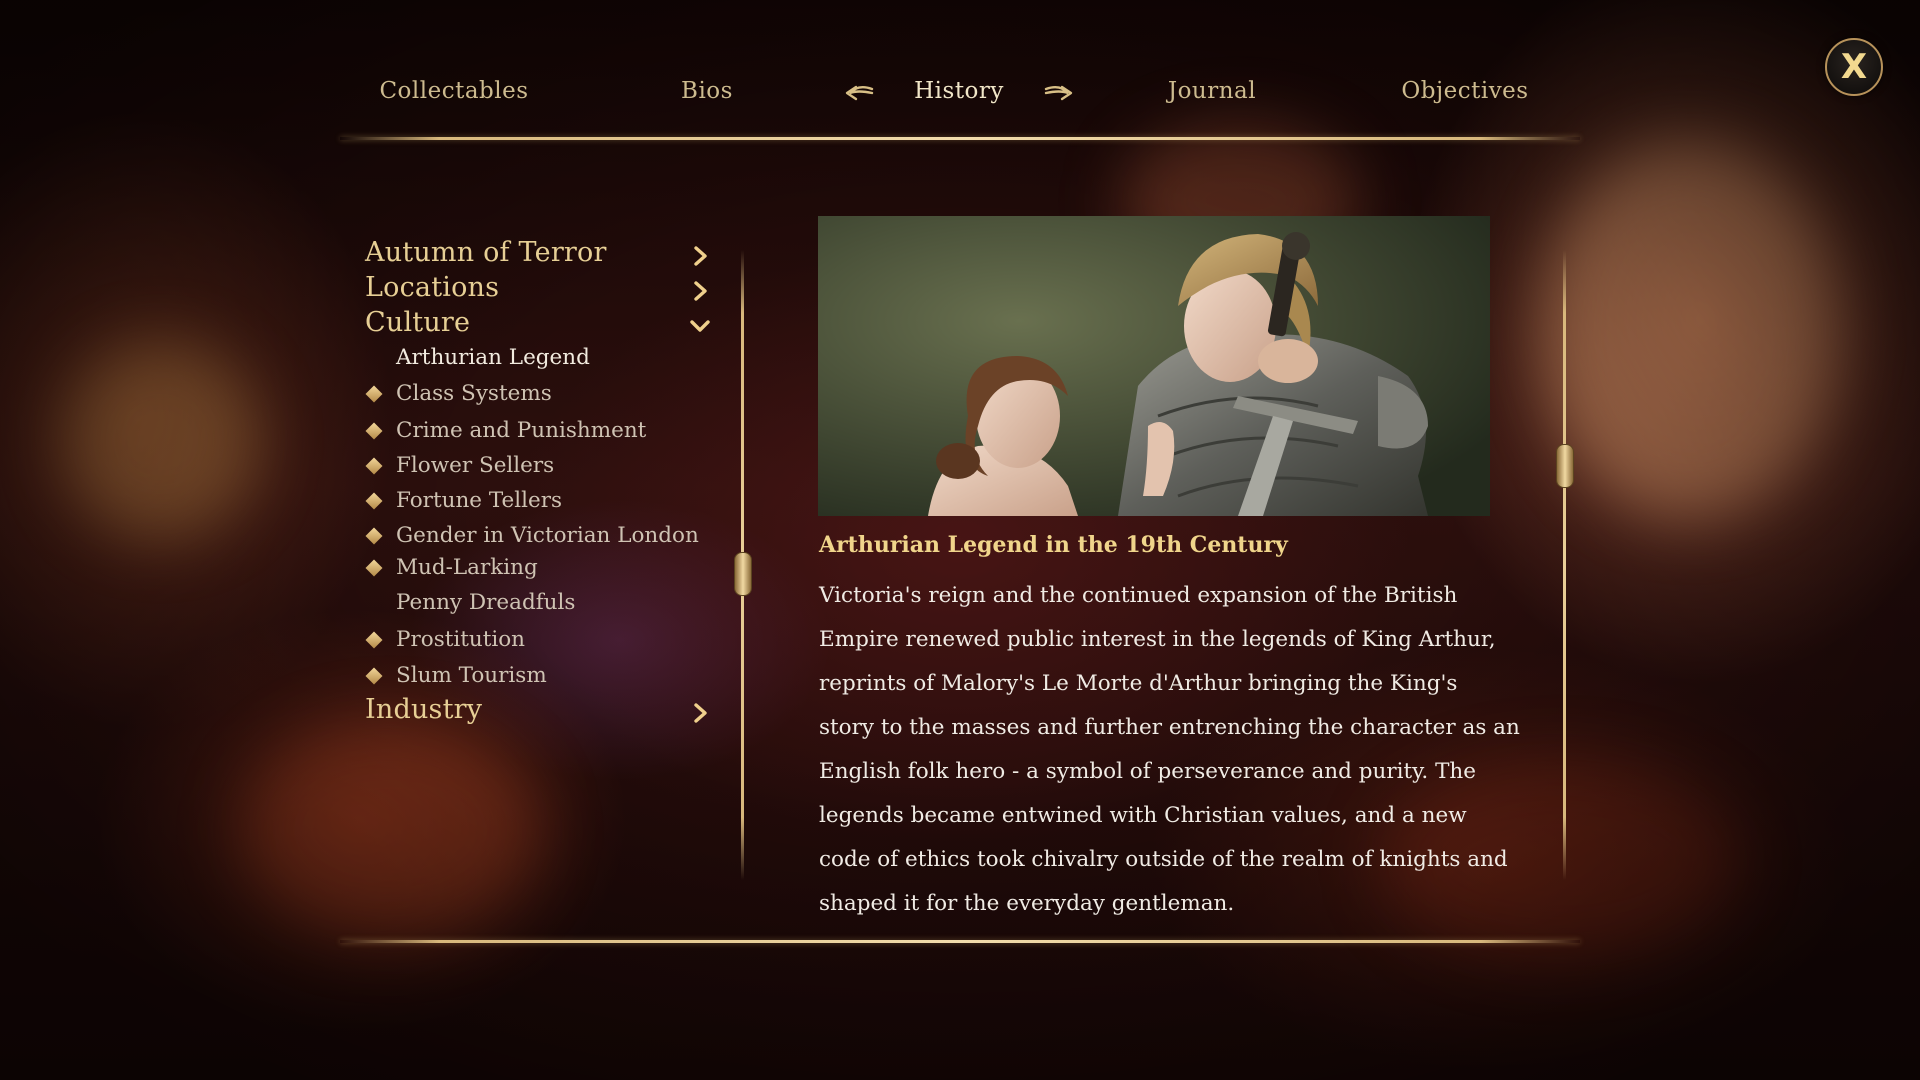 The height and width of the screenshot is (1080, 1920). What do you see at coordinates (479, 500) in the screenshot?
I see `menu-item-label: Fortune Tellers` at bounding box center [479, 500].